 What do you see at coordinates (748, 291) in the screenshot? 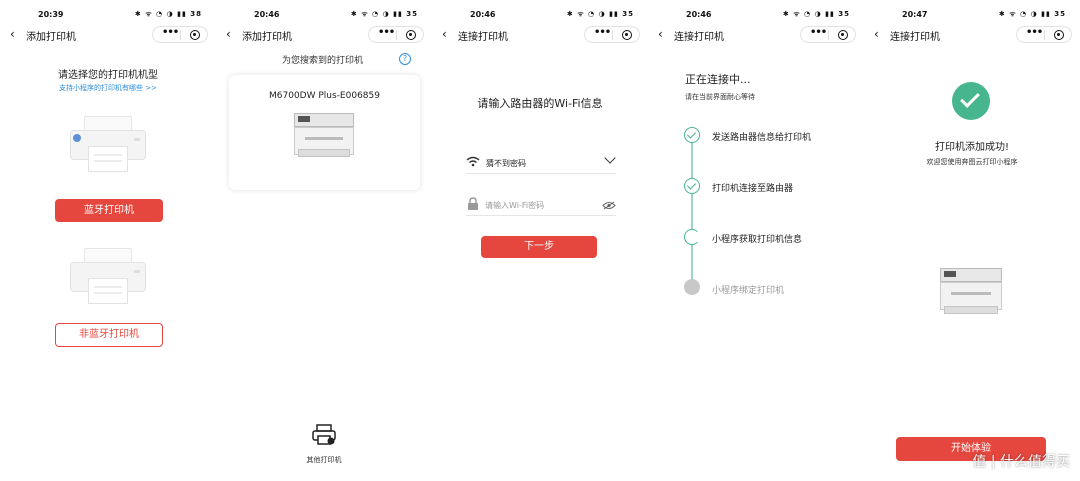
I see `step-4-label: 小程序绑定打印机` at bounding box center [748, 291].